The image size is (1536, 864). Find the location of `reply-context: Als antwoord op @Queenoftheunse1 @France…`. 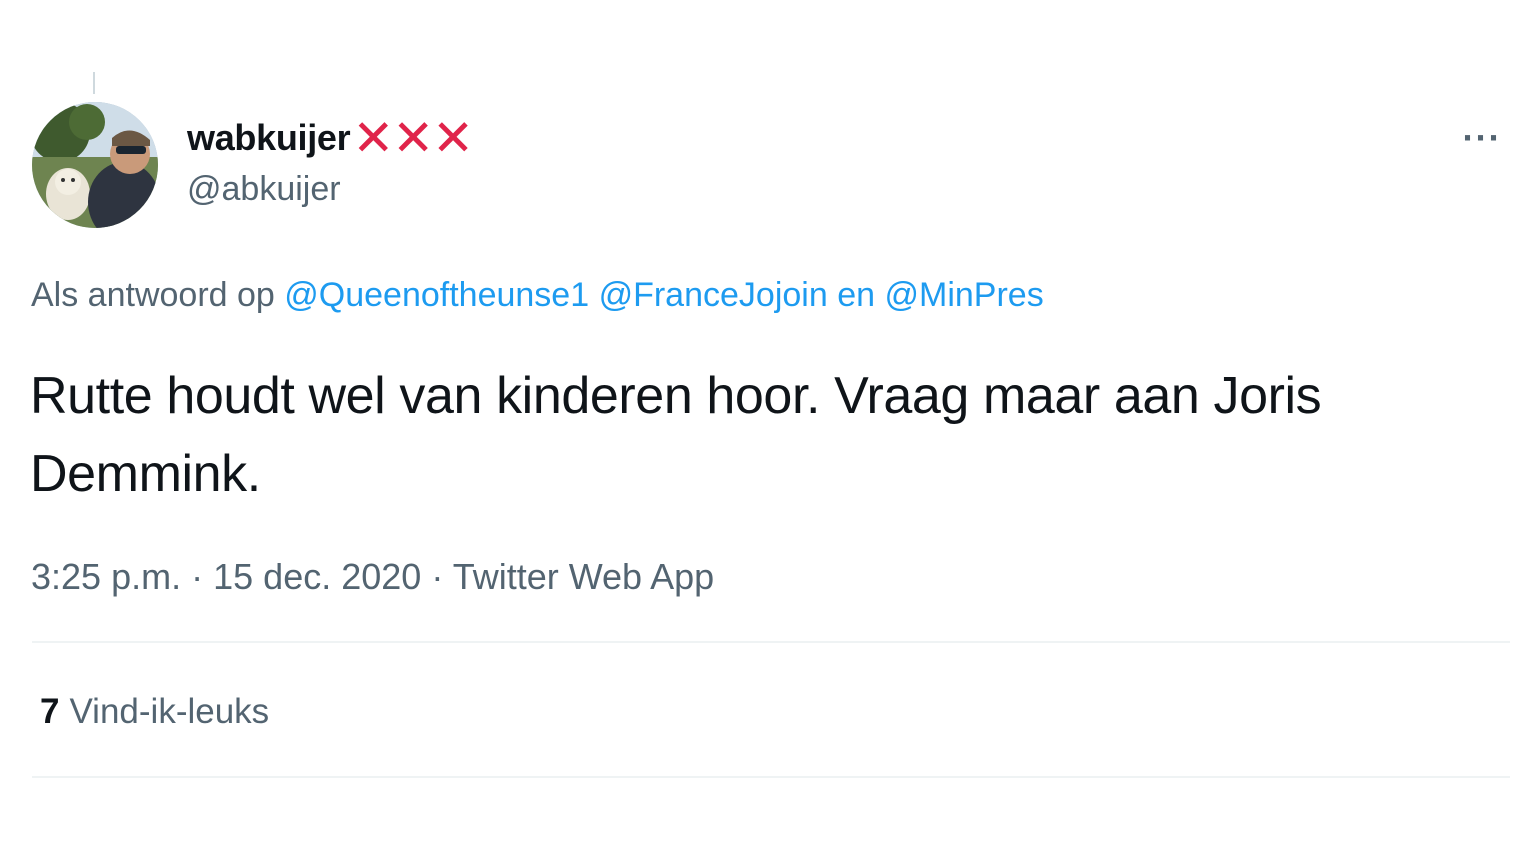

reply-context: Als antwoord op @Queenoftheunse1 @France… is located at coordinates (537, 295).